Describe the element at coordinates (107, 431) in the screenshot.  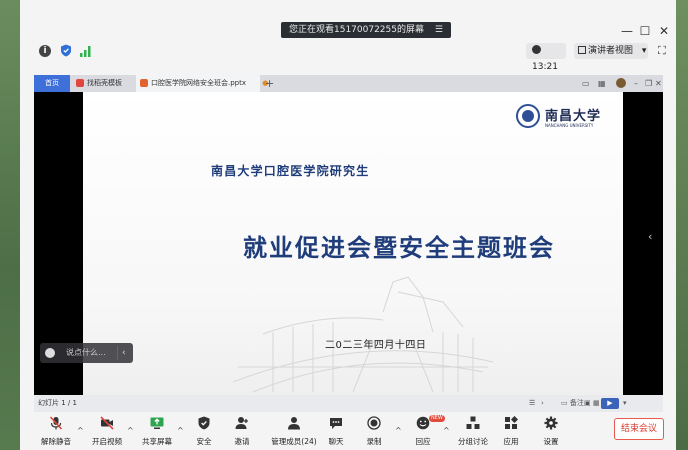
I see `start-video-button: 开启视频` at that location.